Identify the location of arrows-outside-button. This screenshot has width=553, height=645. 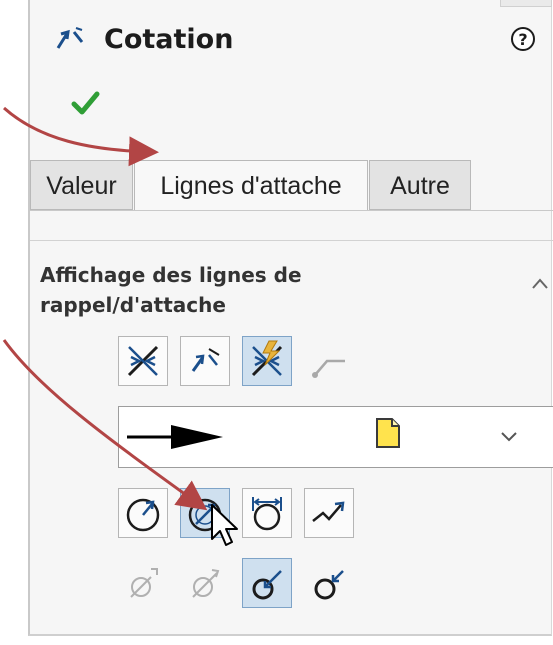
(205, 361).